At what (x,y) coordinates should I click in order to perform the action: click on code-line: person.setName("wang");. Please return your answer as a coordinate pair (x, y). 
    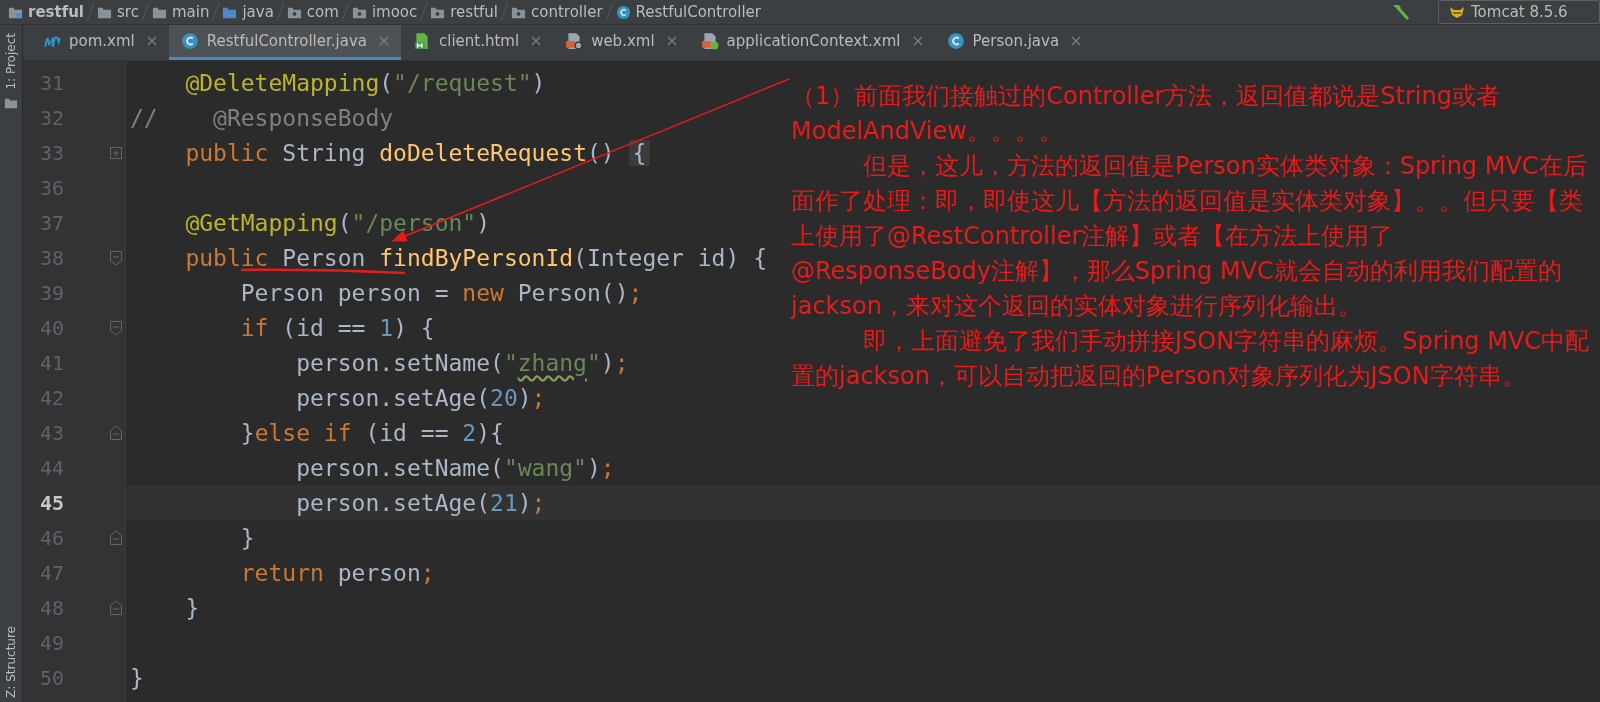
    Looking at the image, I should click on (455, 467).